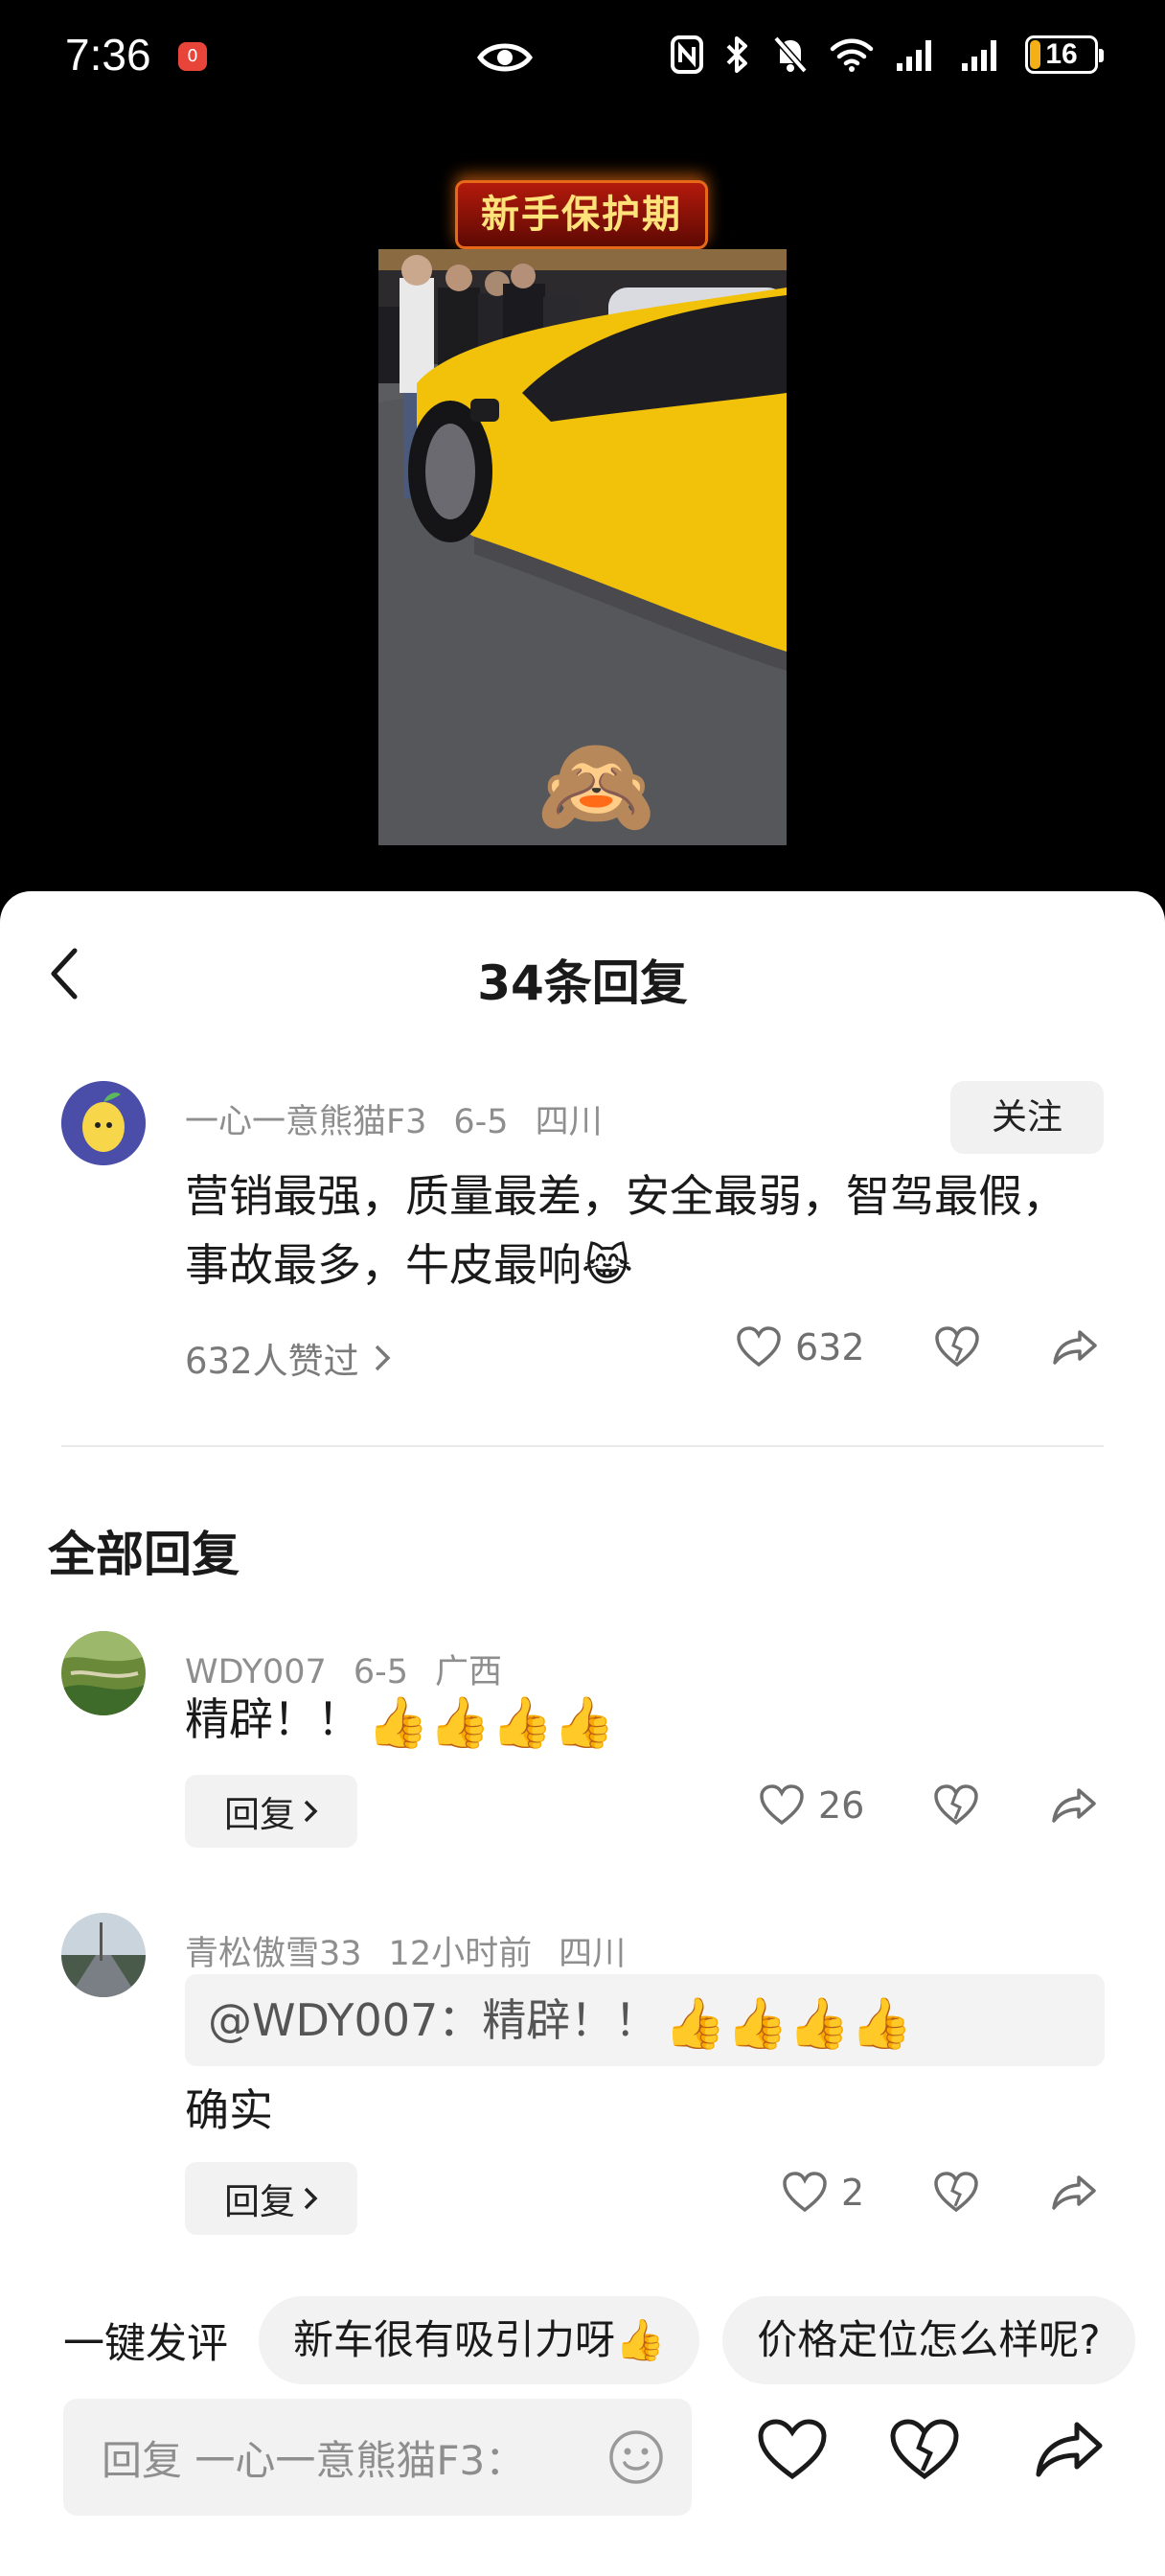  What do you see at coordinates (229, 2110) in the screenshot?
I see `reply-text: 确实` at bounding box center [229, 2110].